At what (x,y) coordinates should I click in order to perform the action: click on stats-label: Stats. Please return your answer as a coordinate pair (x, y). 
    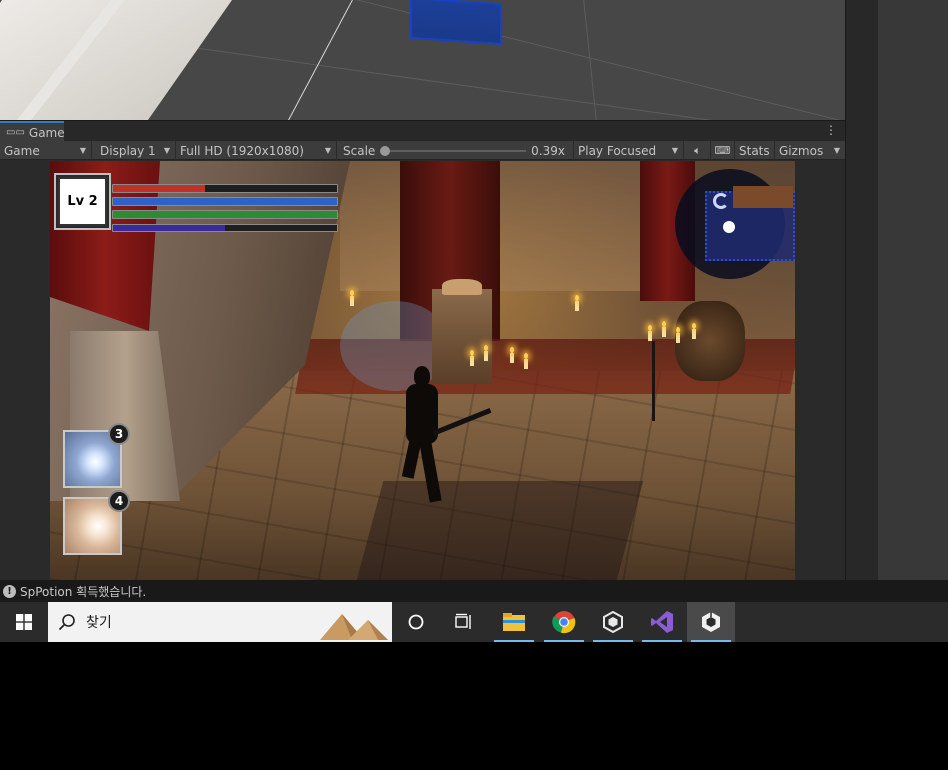
    Looking at the image, I should click on (754, 150).